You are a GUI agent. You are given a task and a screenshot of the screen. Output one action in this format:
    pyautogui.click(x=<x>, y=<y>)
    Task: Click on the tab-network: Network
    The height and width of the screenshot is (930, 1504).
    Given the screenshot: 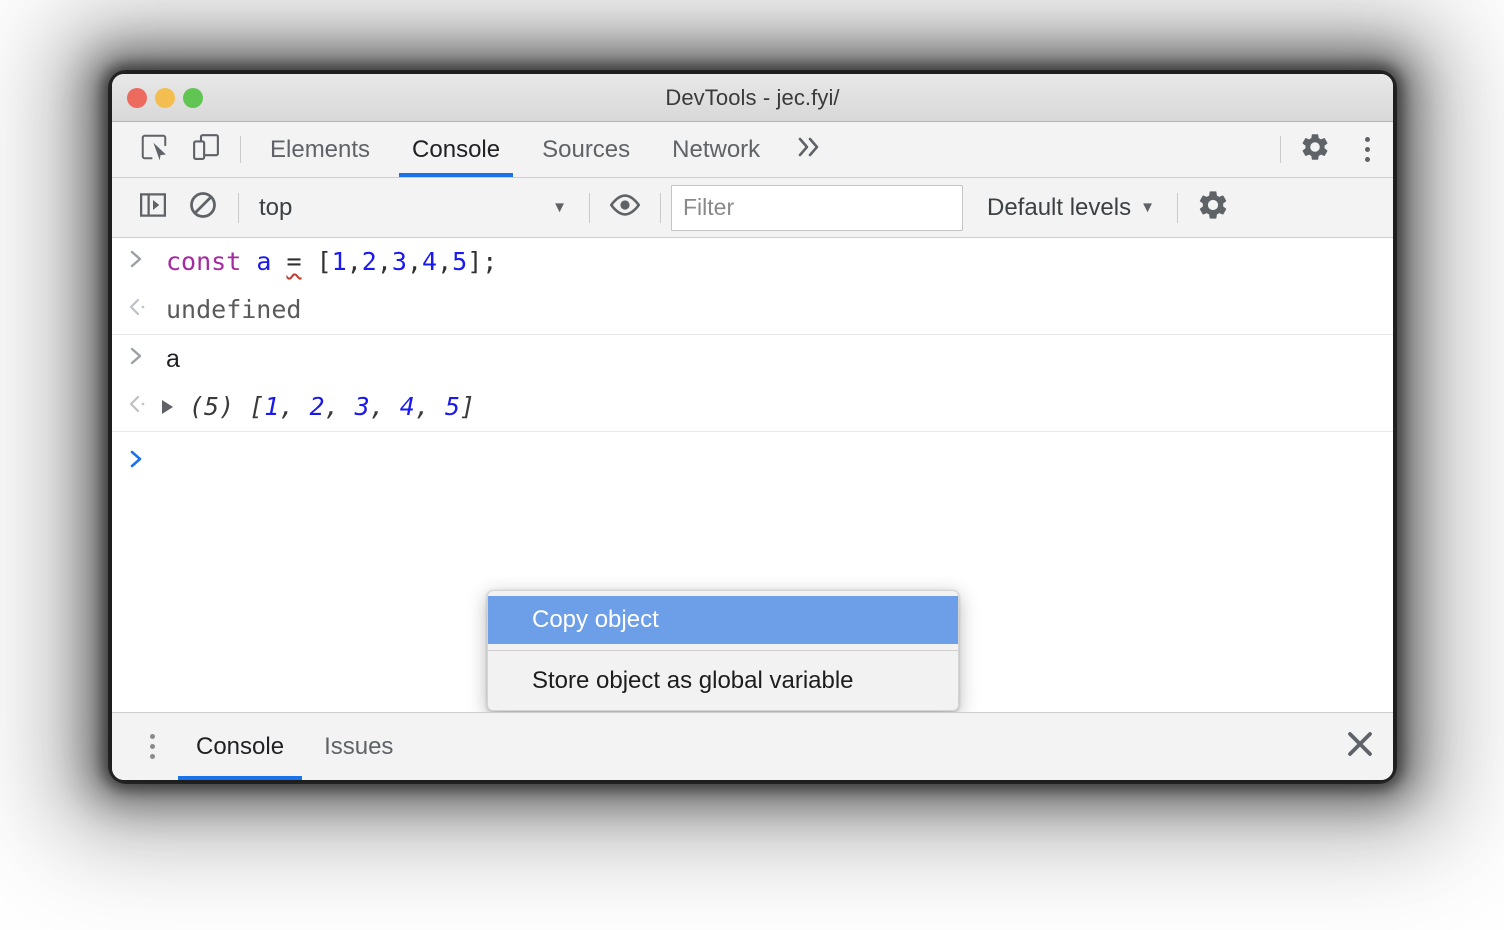 What is the action you would take?
    pyautogui.click(x=716, y=149)
    